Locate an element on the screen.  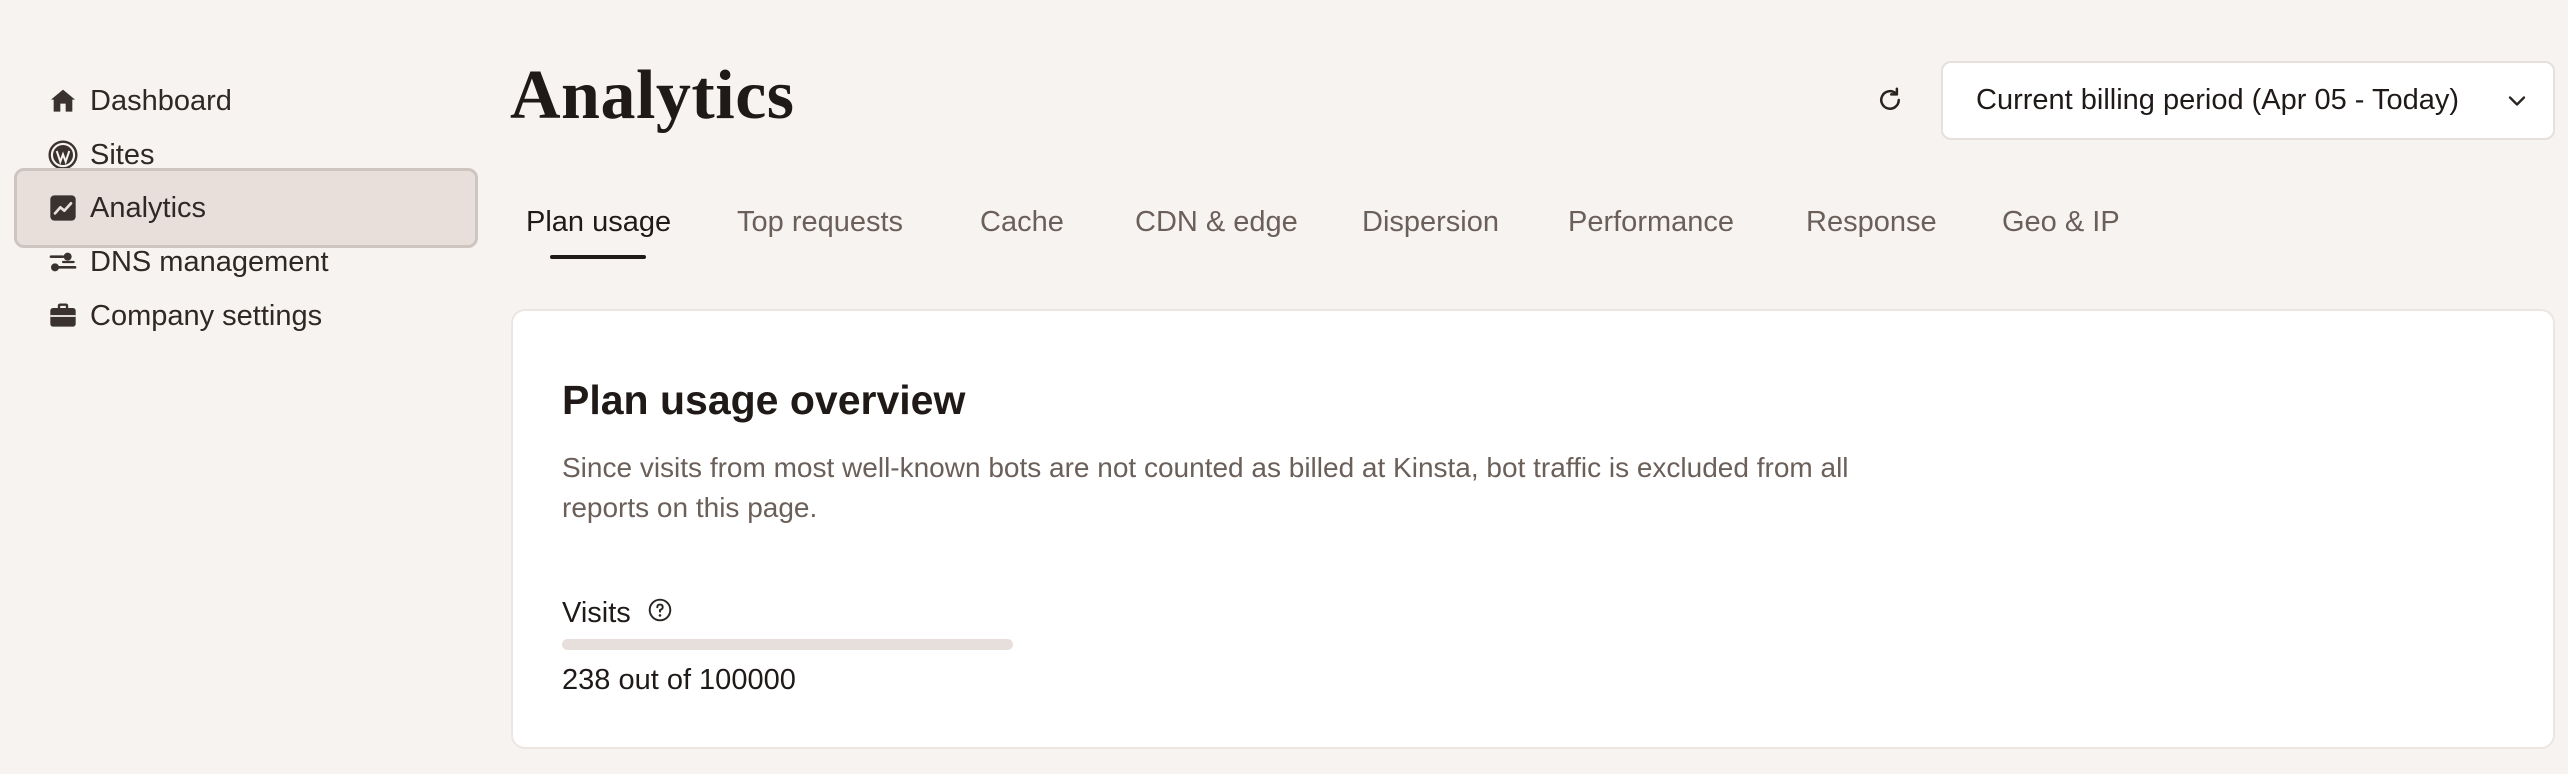
wordpress-icon is located at coordinates (63, 155).